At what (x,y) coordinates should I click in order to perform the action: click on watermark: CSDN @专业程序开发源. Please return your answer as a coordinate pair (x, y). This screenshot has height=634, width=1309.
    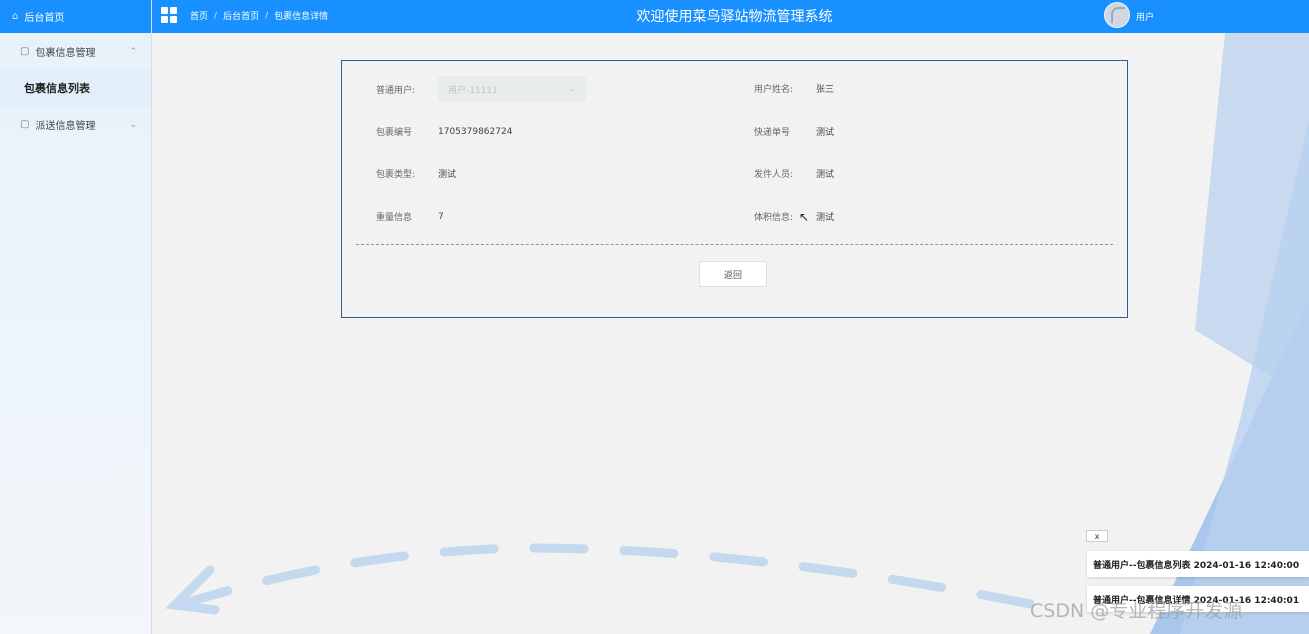
    Looking at the image, I should click on (1136, 611).